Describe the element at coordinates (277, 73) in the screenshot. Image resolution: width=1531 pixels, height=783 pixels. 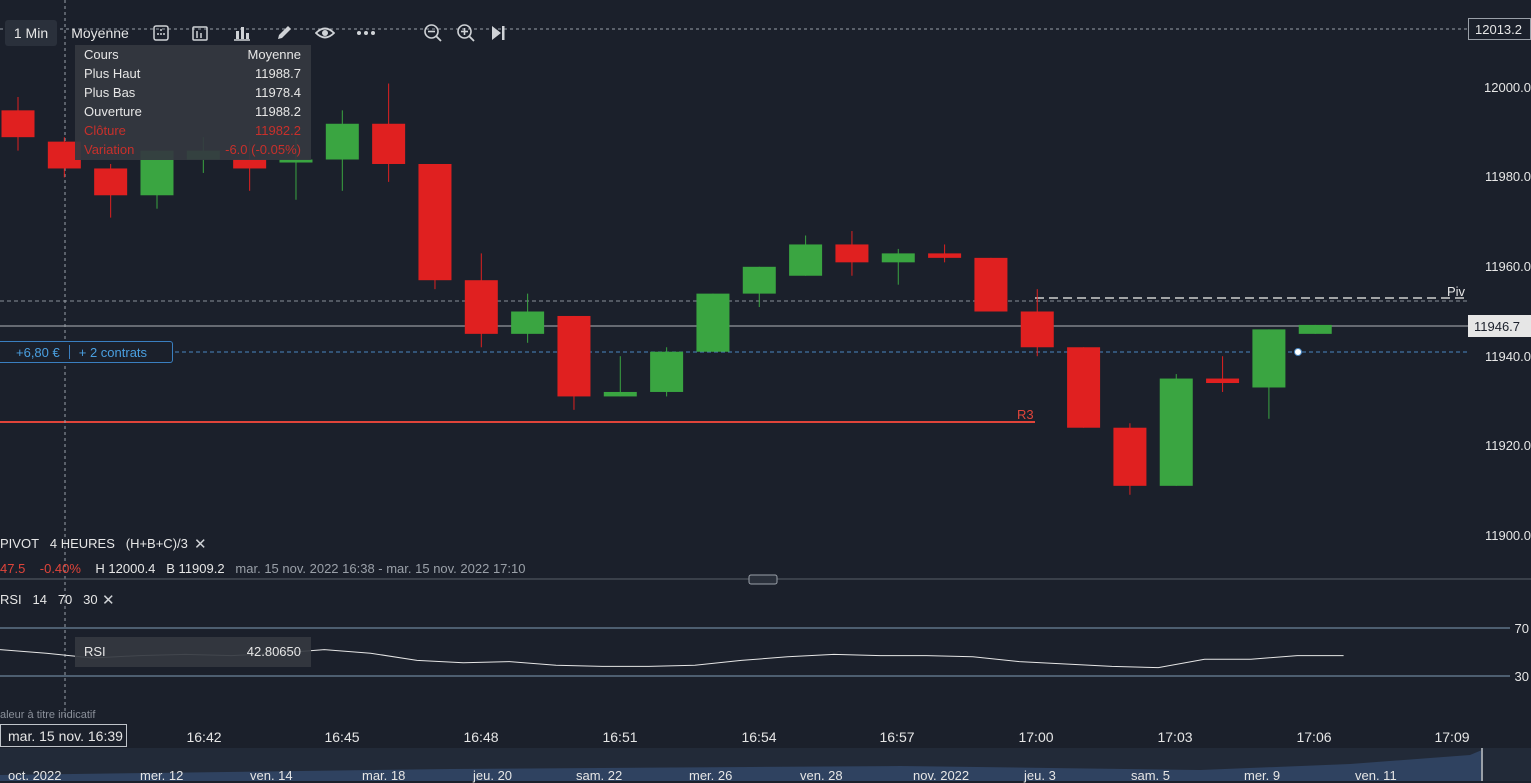
I see `info-value-high: 11988.7` at that location.